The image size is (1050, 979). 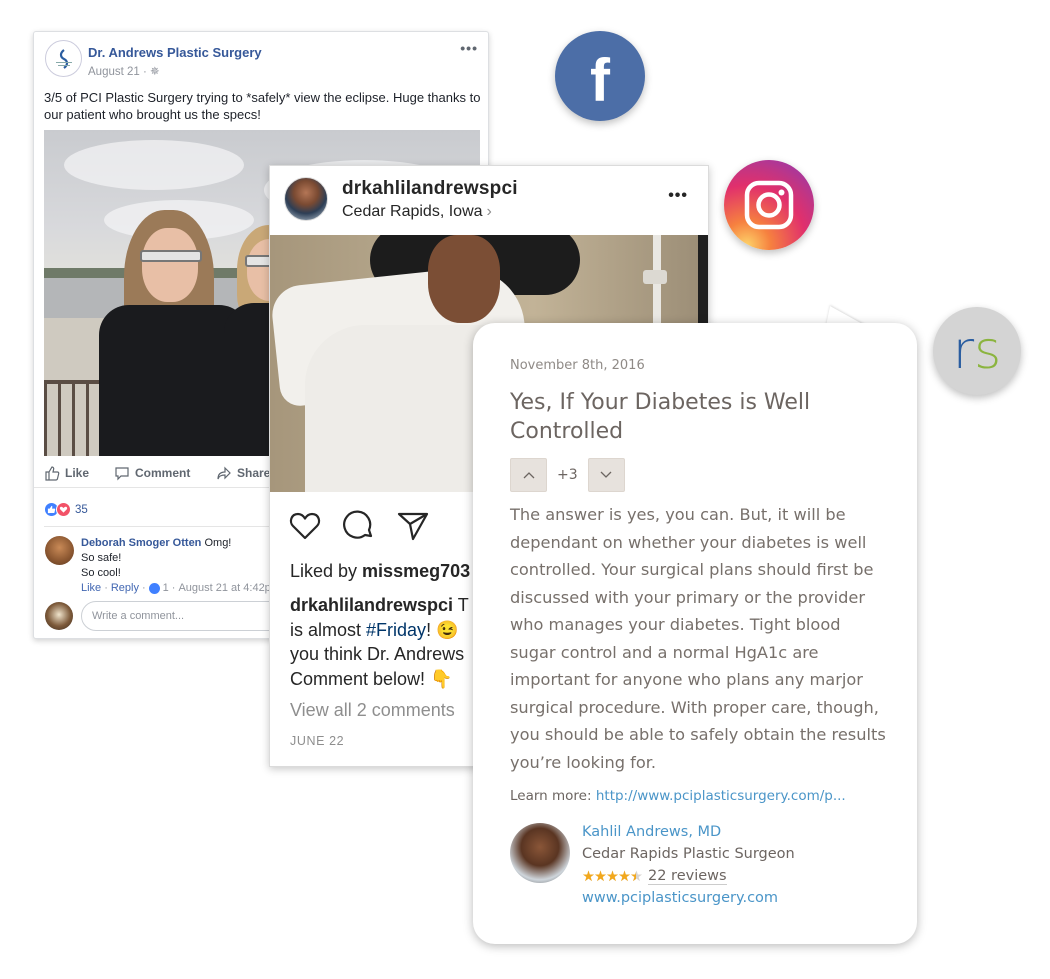 I want to click on answer-title: Yes, If Your Diabetes is Well Controlled, so click(x=660, y=417).